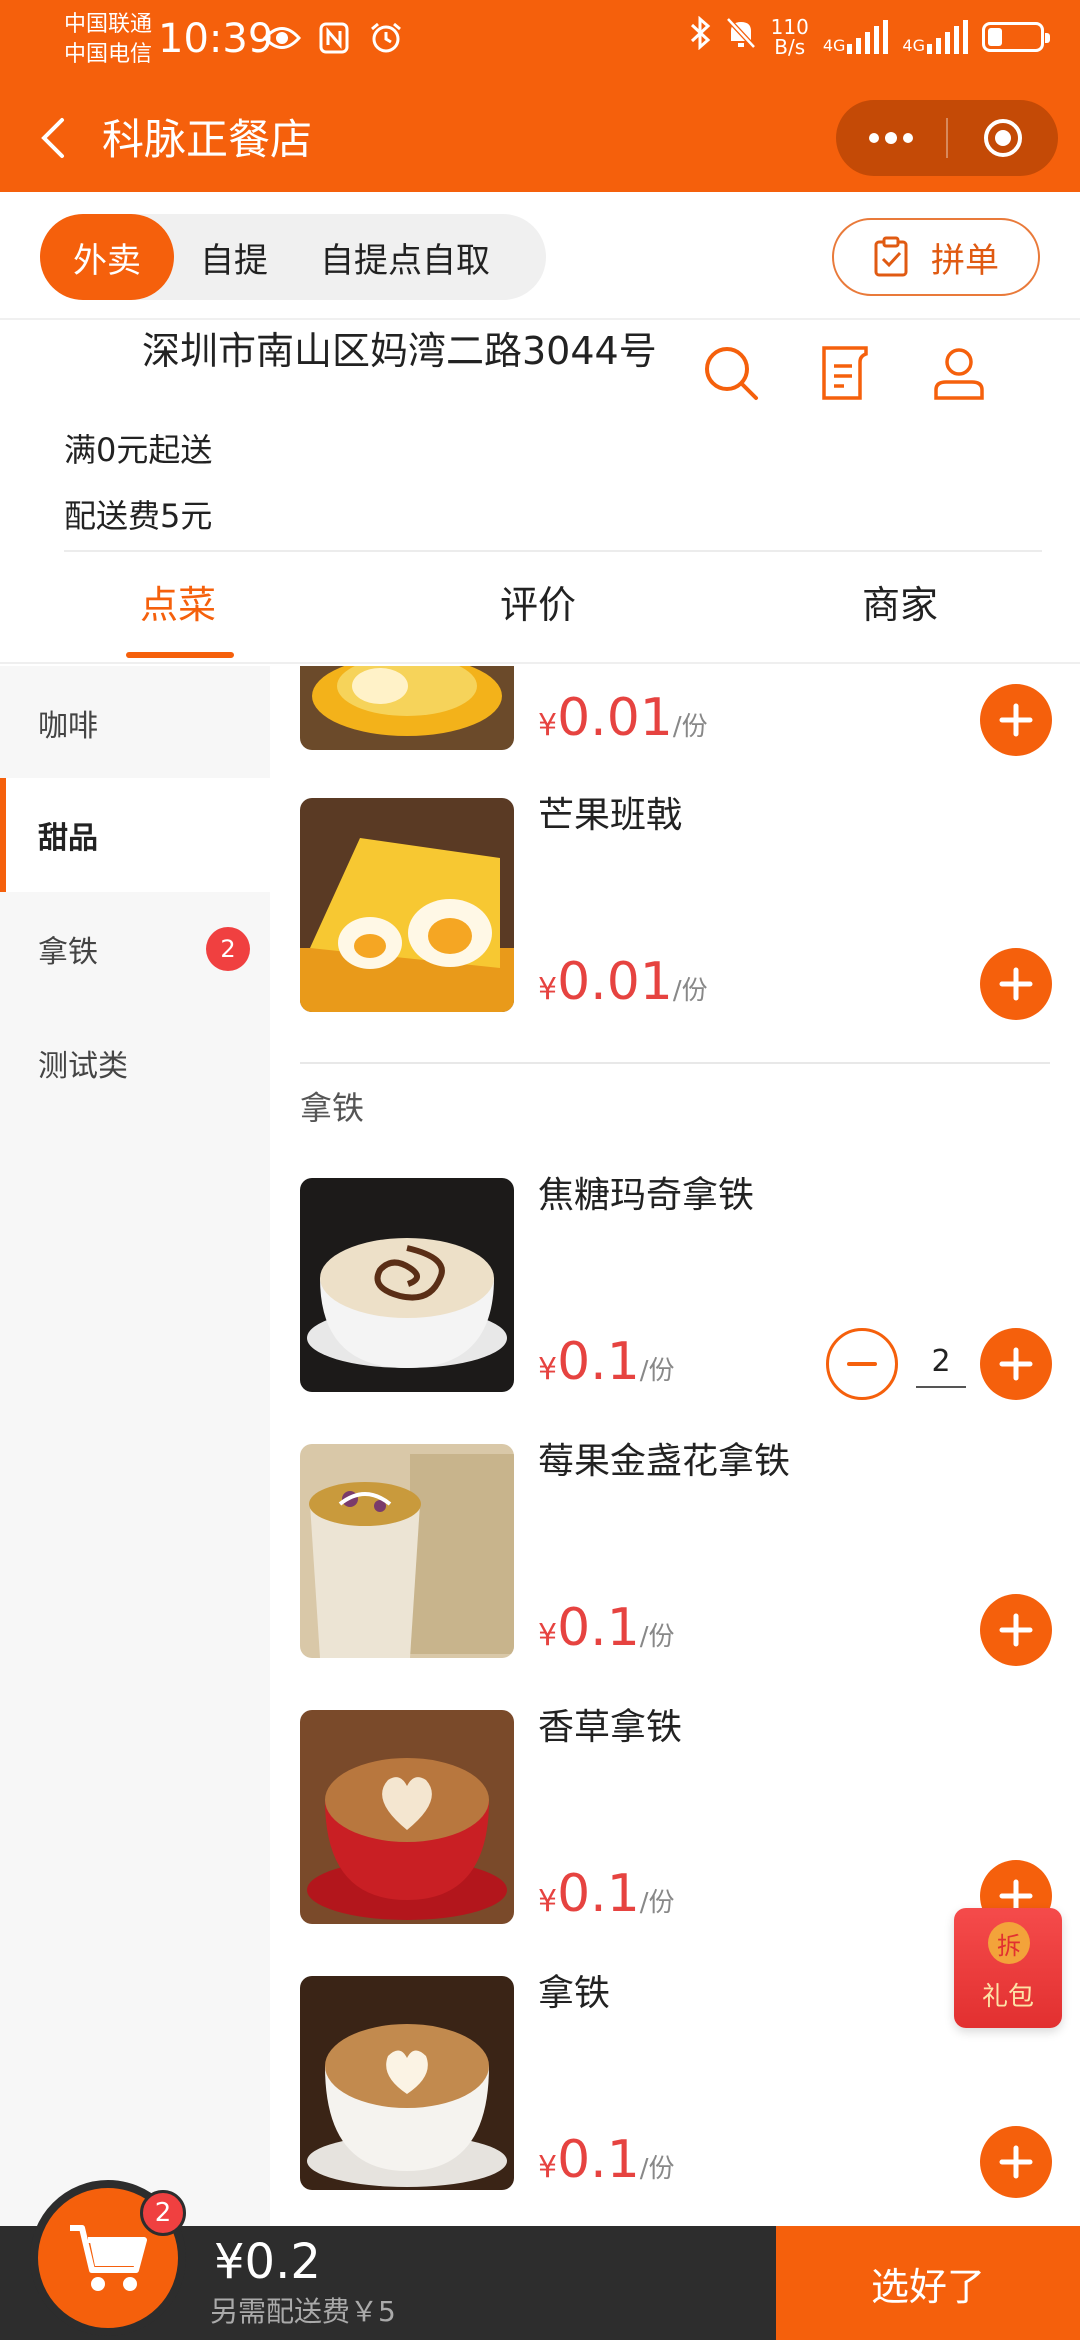 This screenshot has height=2340, width=1080. Describe the element at coordinates (68, 726) in the screenshot. I see `sidebar-item-label: 咖啡` at that location.